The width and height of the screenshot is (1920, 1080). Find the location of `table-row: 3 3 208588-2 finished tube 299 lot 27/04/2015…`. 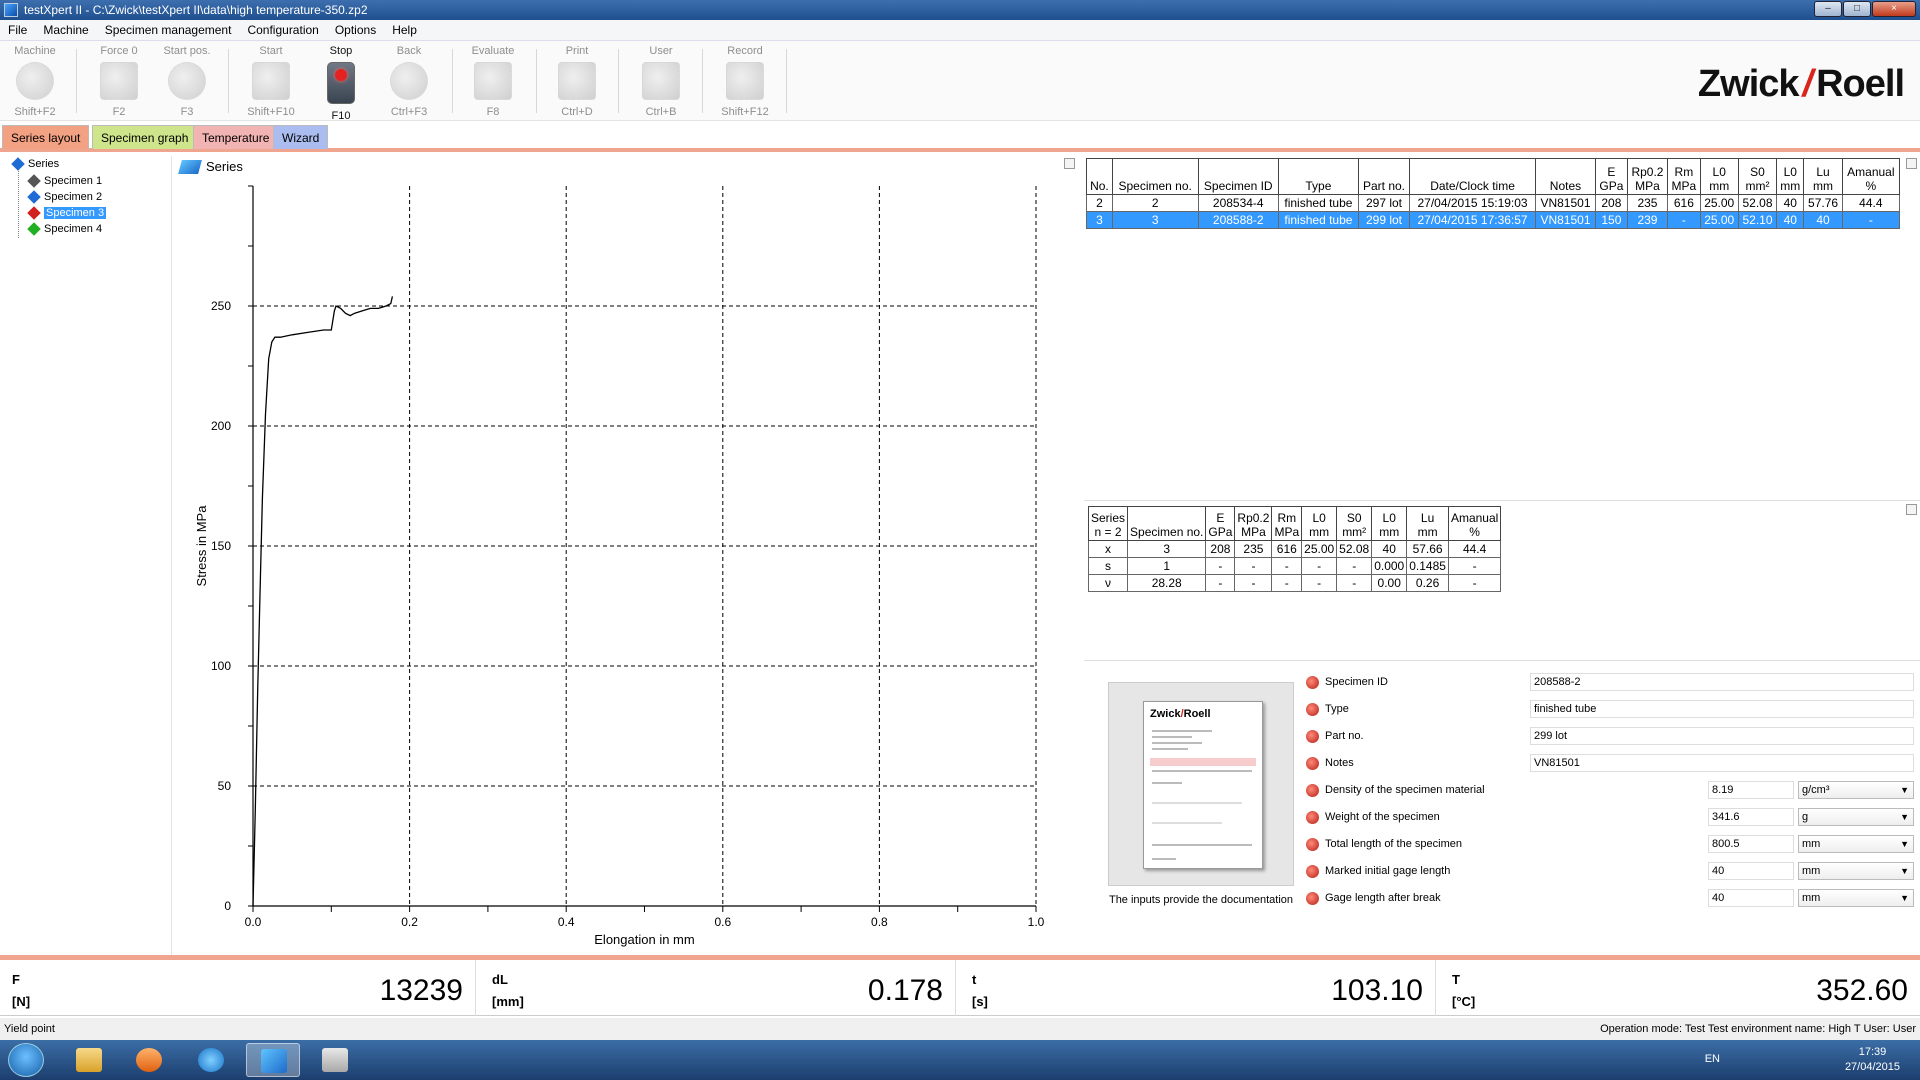

table-row: 3 3 208588-2 finished tube 299 lot 27/04/2015… is located at coordinates (1493, 220).